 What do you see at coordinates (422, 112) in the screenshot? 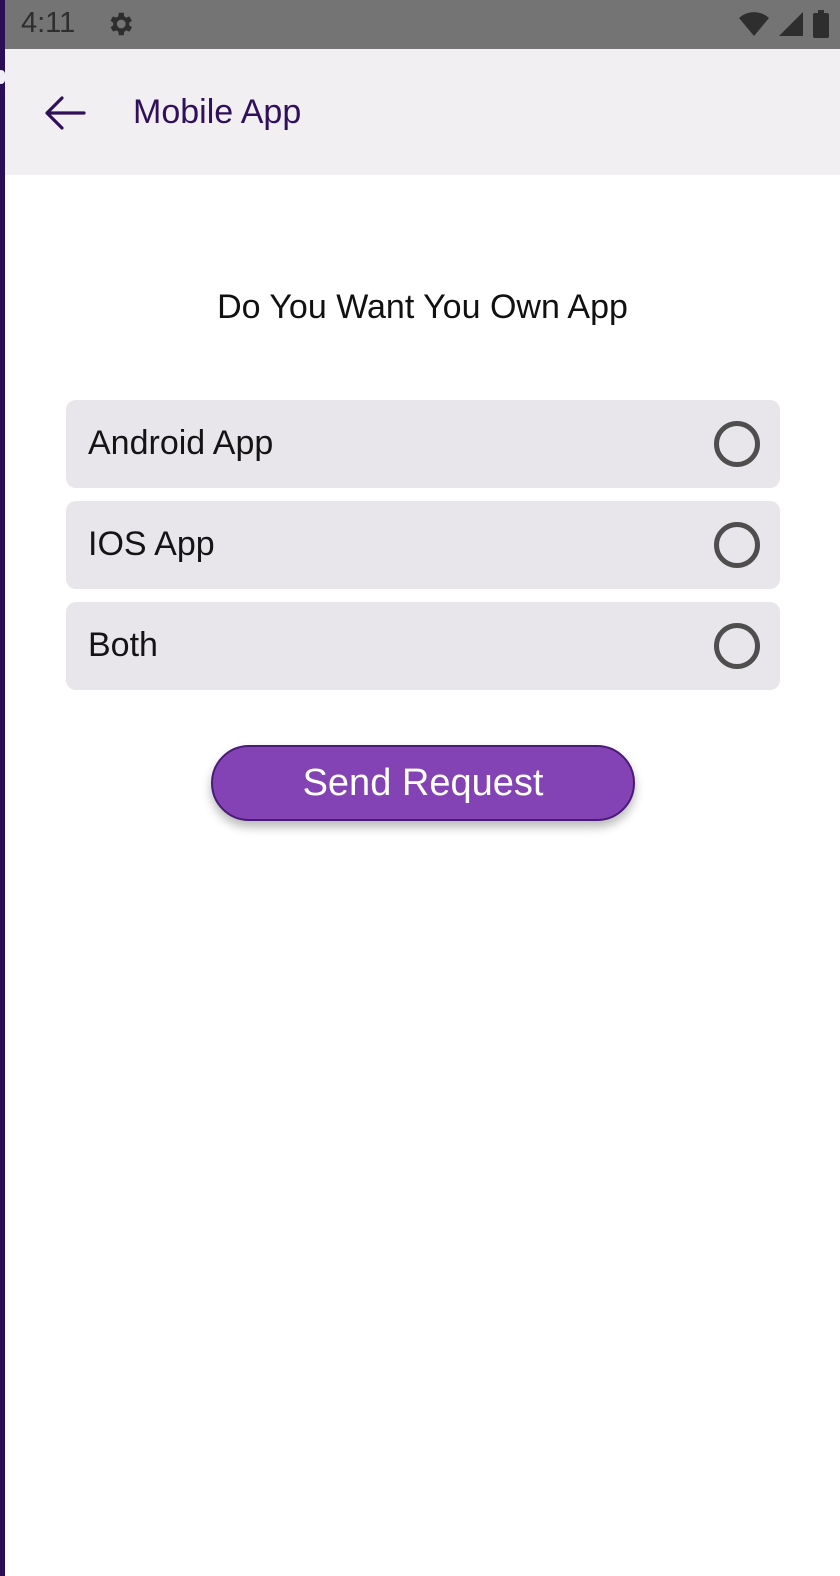
I see `app-bar: Mobile App` at bounding box center [422, 112].